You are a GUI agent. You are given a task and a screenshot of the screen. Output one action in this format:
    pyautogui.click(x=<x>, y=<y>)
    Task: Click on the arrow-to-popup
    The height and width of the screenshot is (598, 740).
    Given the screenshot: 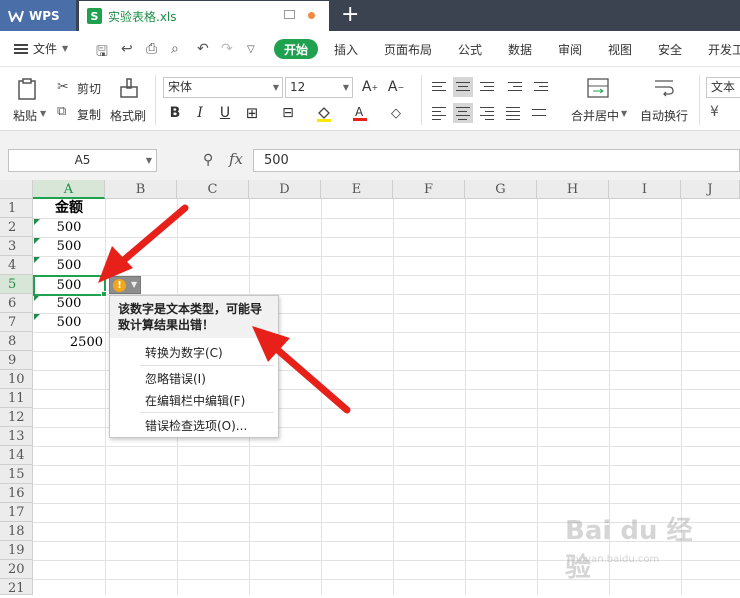 What is the action you would take?
    pyautogui.click(x=301, y=370)
    